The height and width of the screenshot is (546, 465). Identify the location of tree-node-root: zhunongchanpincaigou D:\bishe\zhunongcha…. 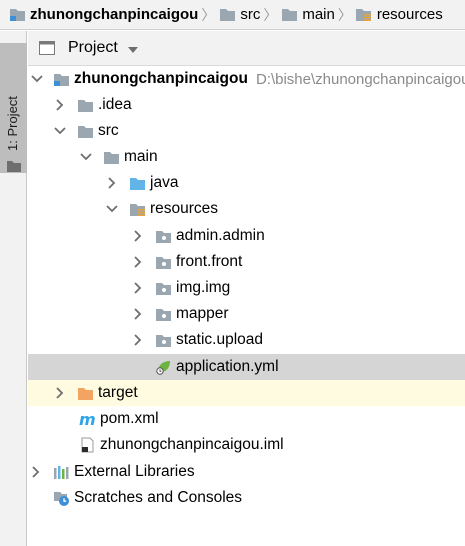
(246, 79).